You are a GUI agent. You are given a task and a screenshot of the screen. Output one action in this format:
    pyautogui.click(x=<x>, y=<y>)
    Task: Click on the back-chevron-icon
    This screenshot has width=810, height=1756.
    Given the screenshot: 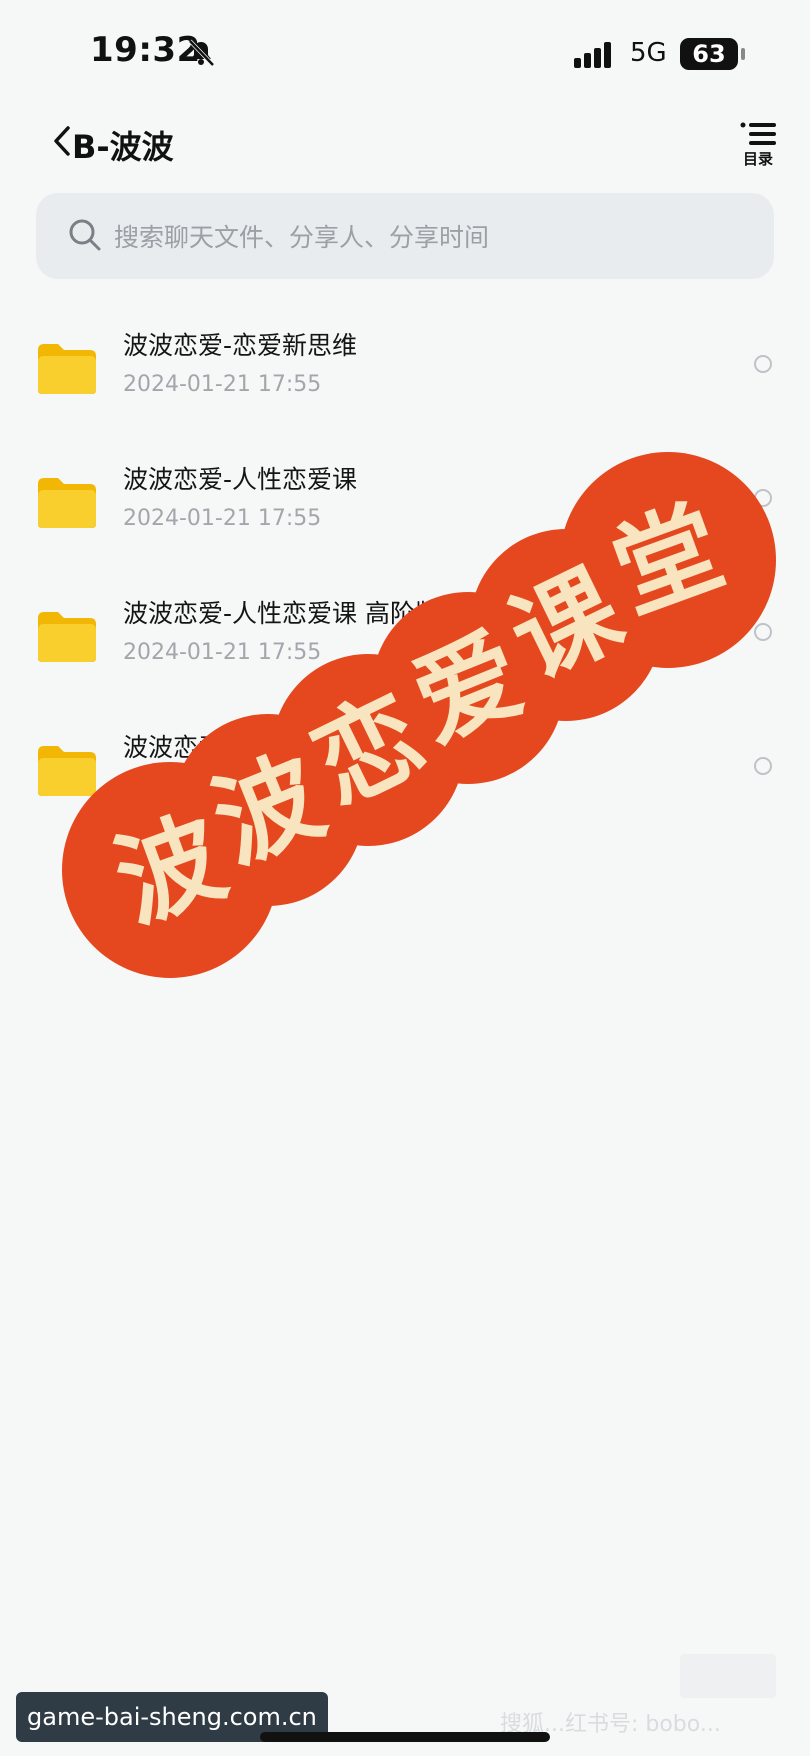 What is the action you would take?
    pyautogui.click(x=62, y=141)
    